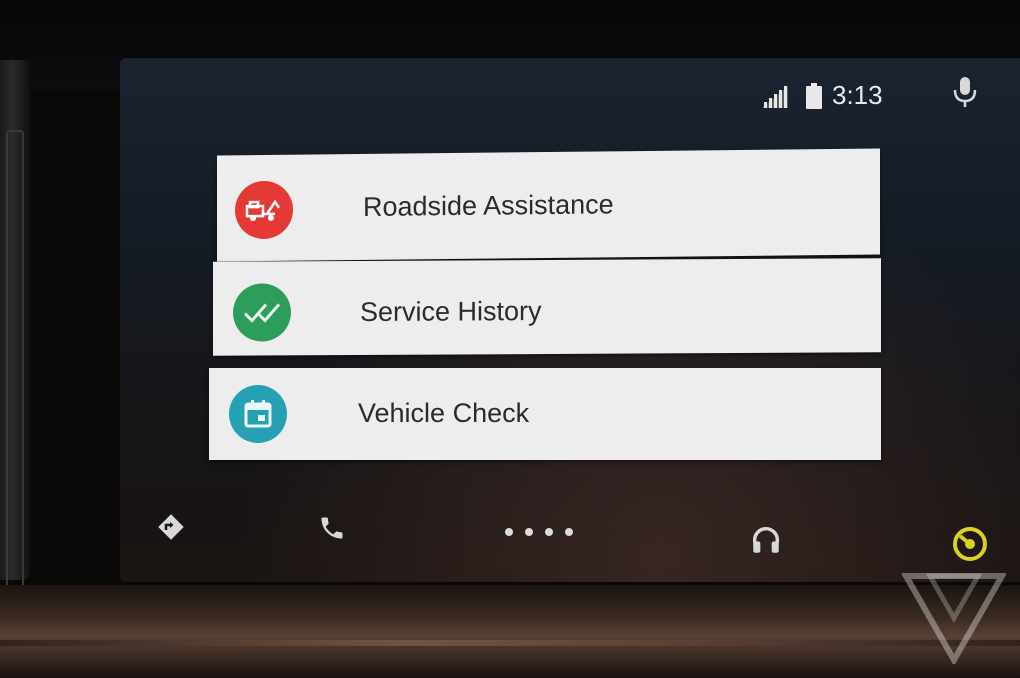  I want to click on menu-item-vehicle-check: Vehicle Check, so click(545, 414).